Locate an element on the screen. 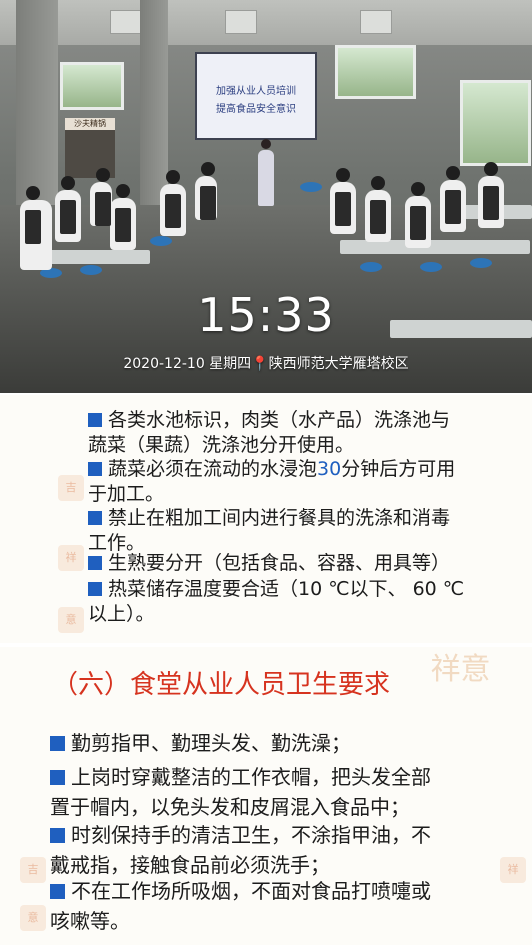 The width and height of the screenshot is (532, 945). list-item: 生熟要分开（包括食品、容器、用具等） is located at coordinates (269, 563).